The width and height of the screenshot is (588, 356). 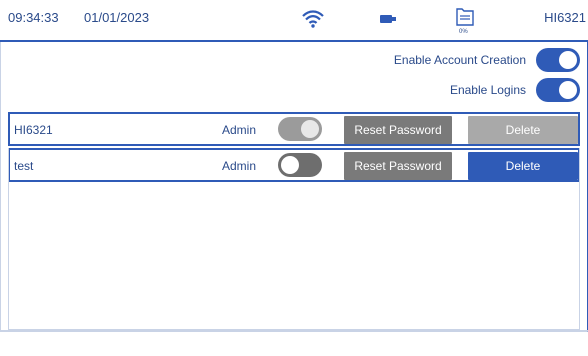 What do you see at coordinates (465, 17) in the screenshot?
I see `storage-icon` at bounding box center [465, 17].